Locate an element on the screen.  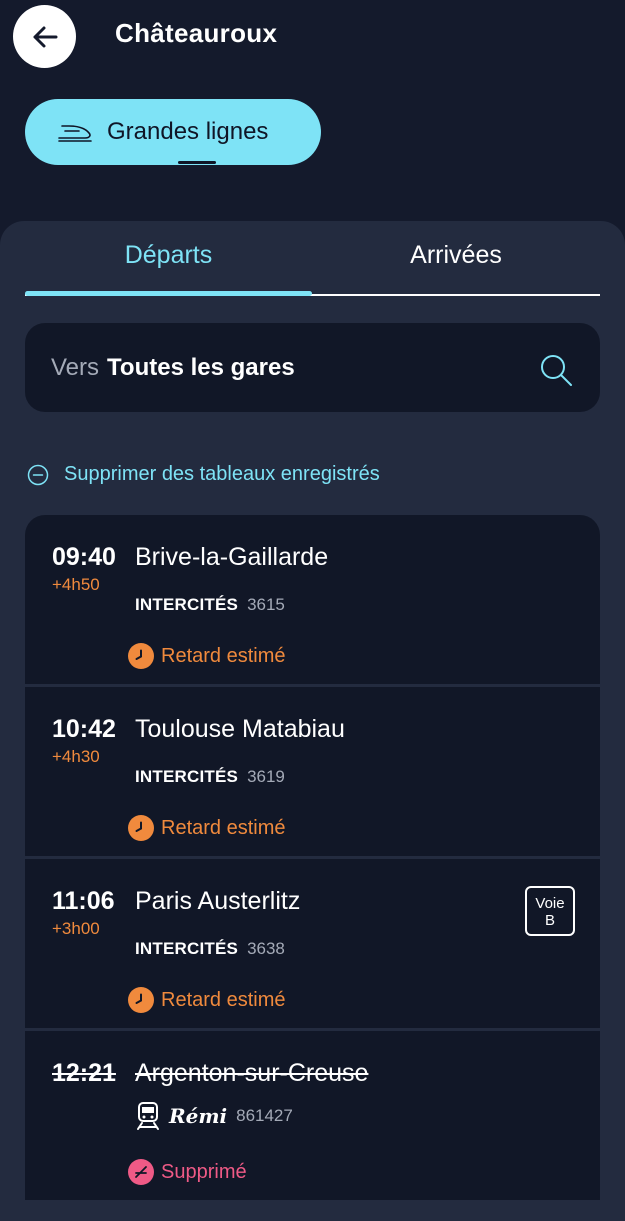
filter-label: Grandes lignes is located at coordinates (188, 131).